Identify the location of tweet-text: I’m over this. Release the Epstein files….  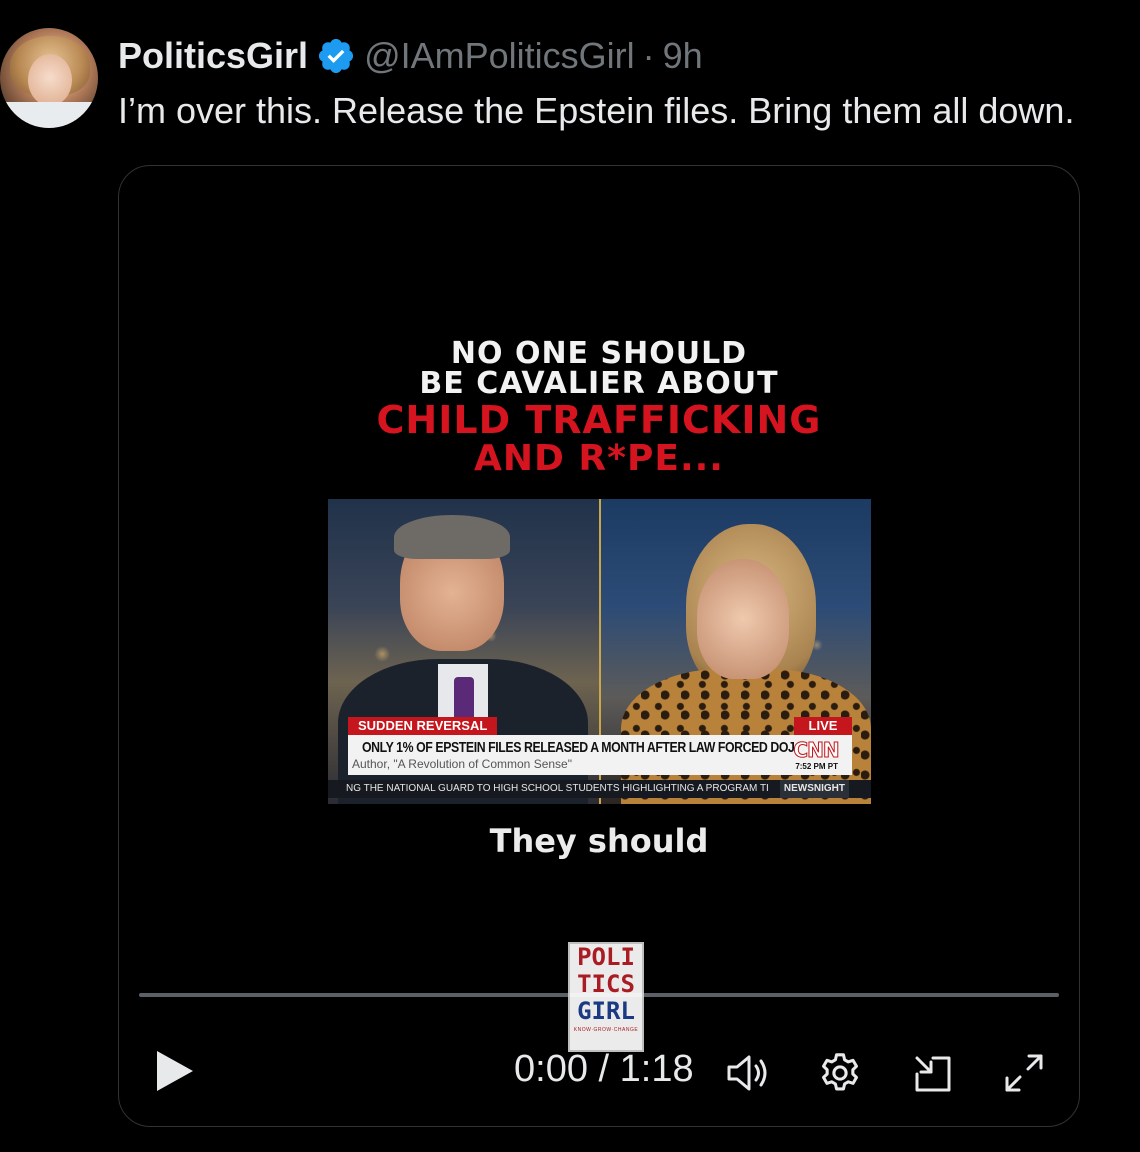
(596, 110).